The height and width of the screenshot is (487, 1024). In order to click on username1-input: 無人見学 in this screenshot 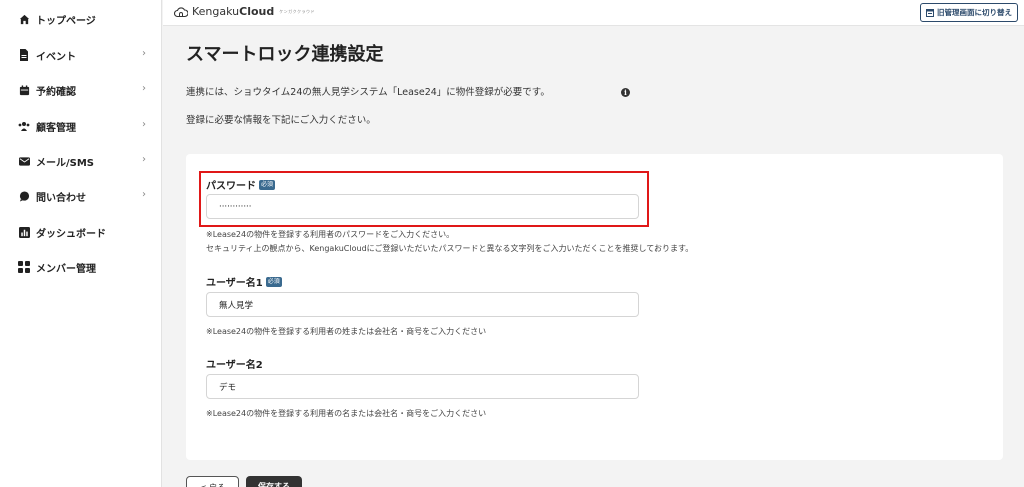, I will do `click(422, 304)`.